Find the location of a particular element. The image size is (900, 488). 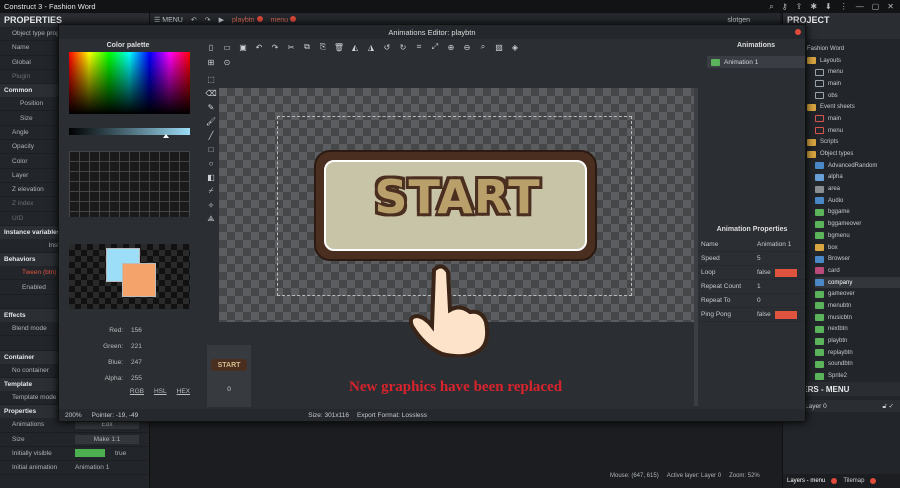

object-type-item: alpha is located at coordinates (857, 178).